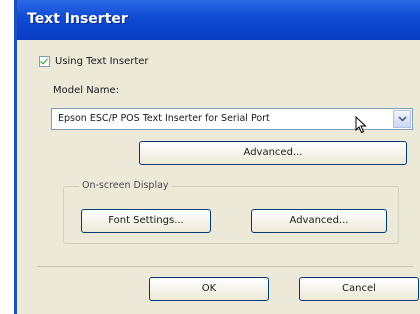  Describe the element at coordinates (44, 61) in the screenshot. I see `using-text-inserter-checkbox` at that location.